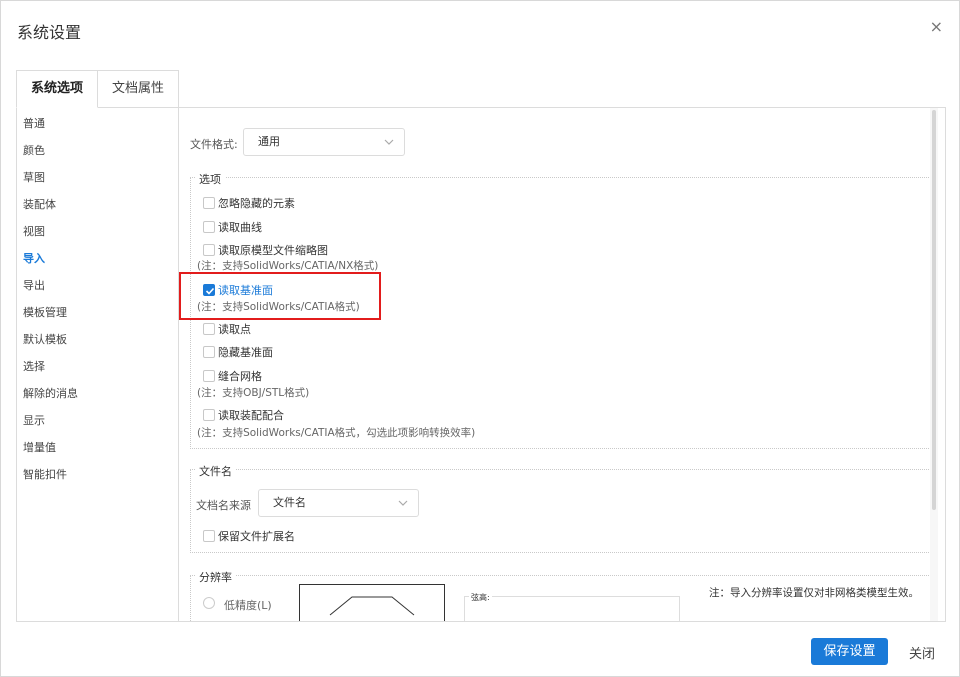  Describe the element at coordinates (814, 593) in the screenshot. I see `resolution-note: 注：导入分辨率设置仅对非网格类模型生效。` at that location.